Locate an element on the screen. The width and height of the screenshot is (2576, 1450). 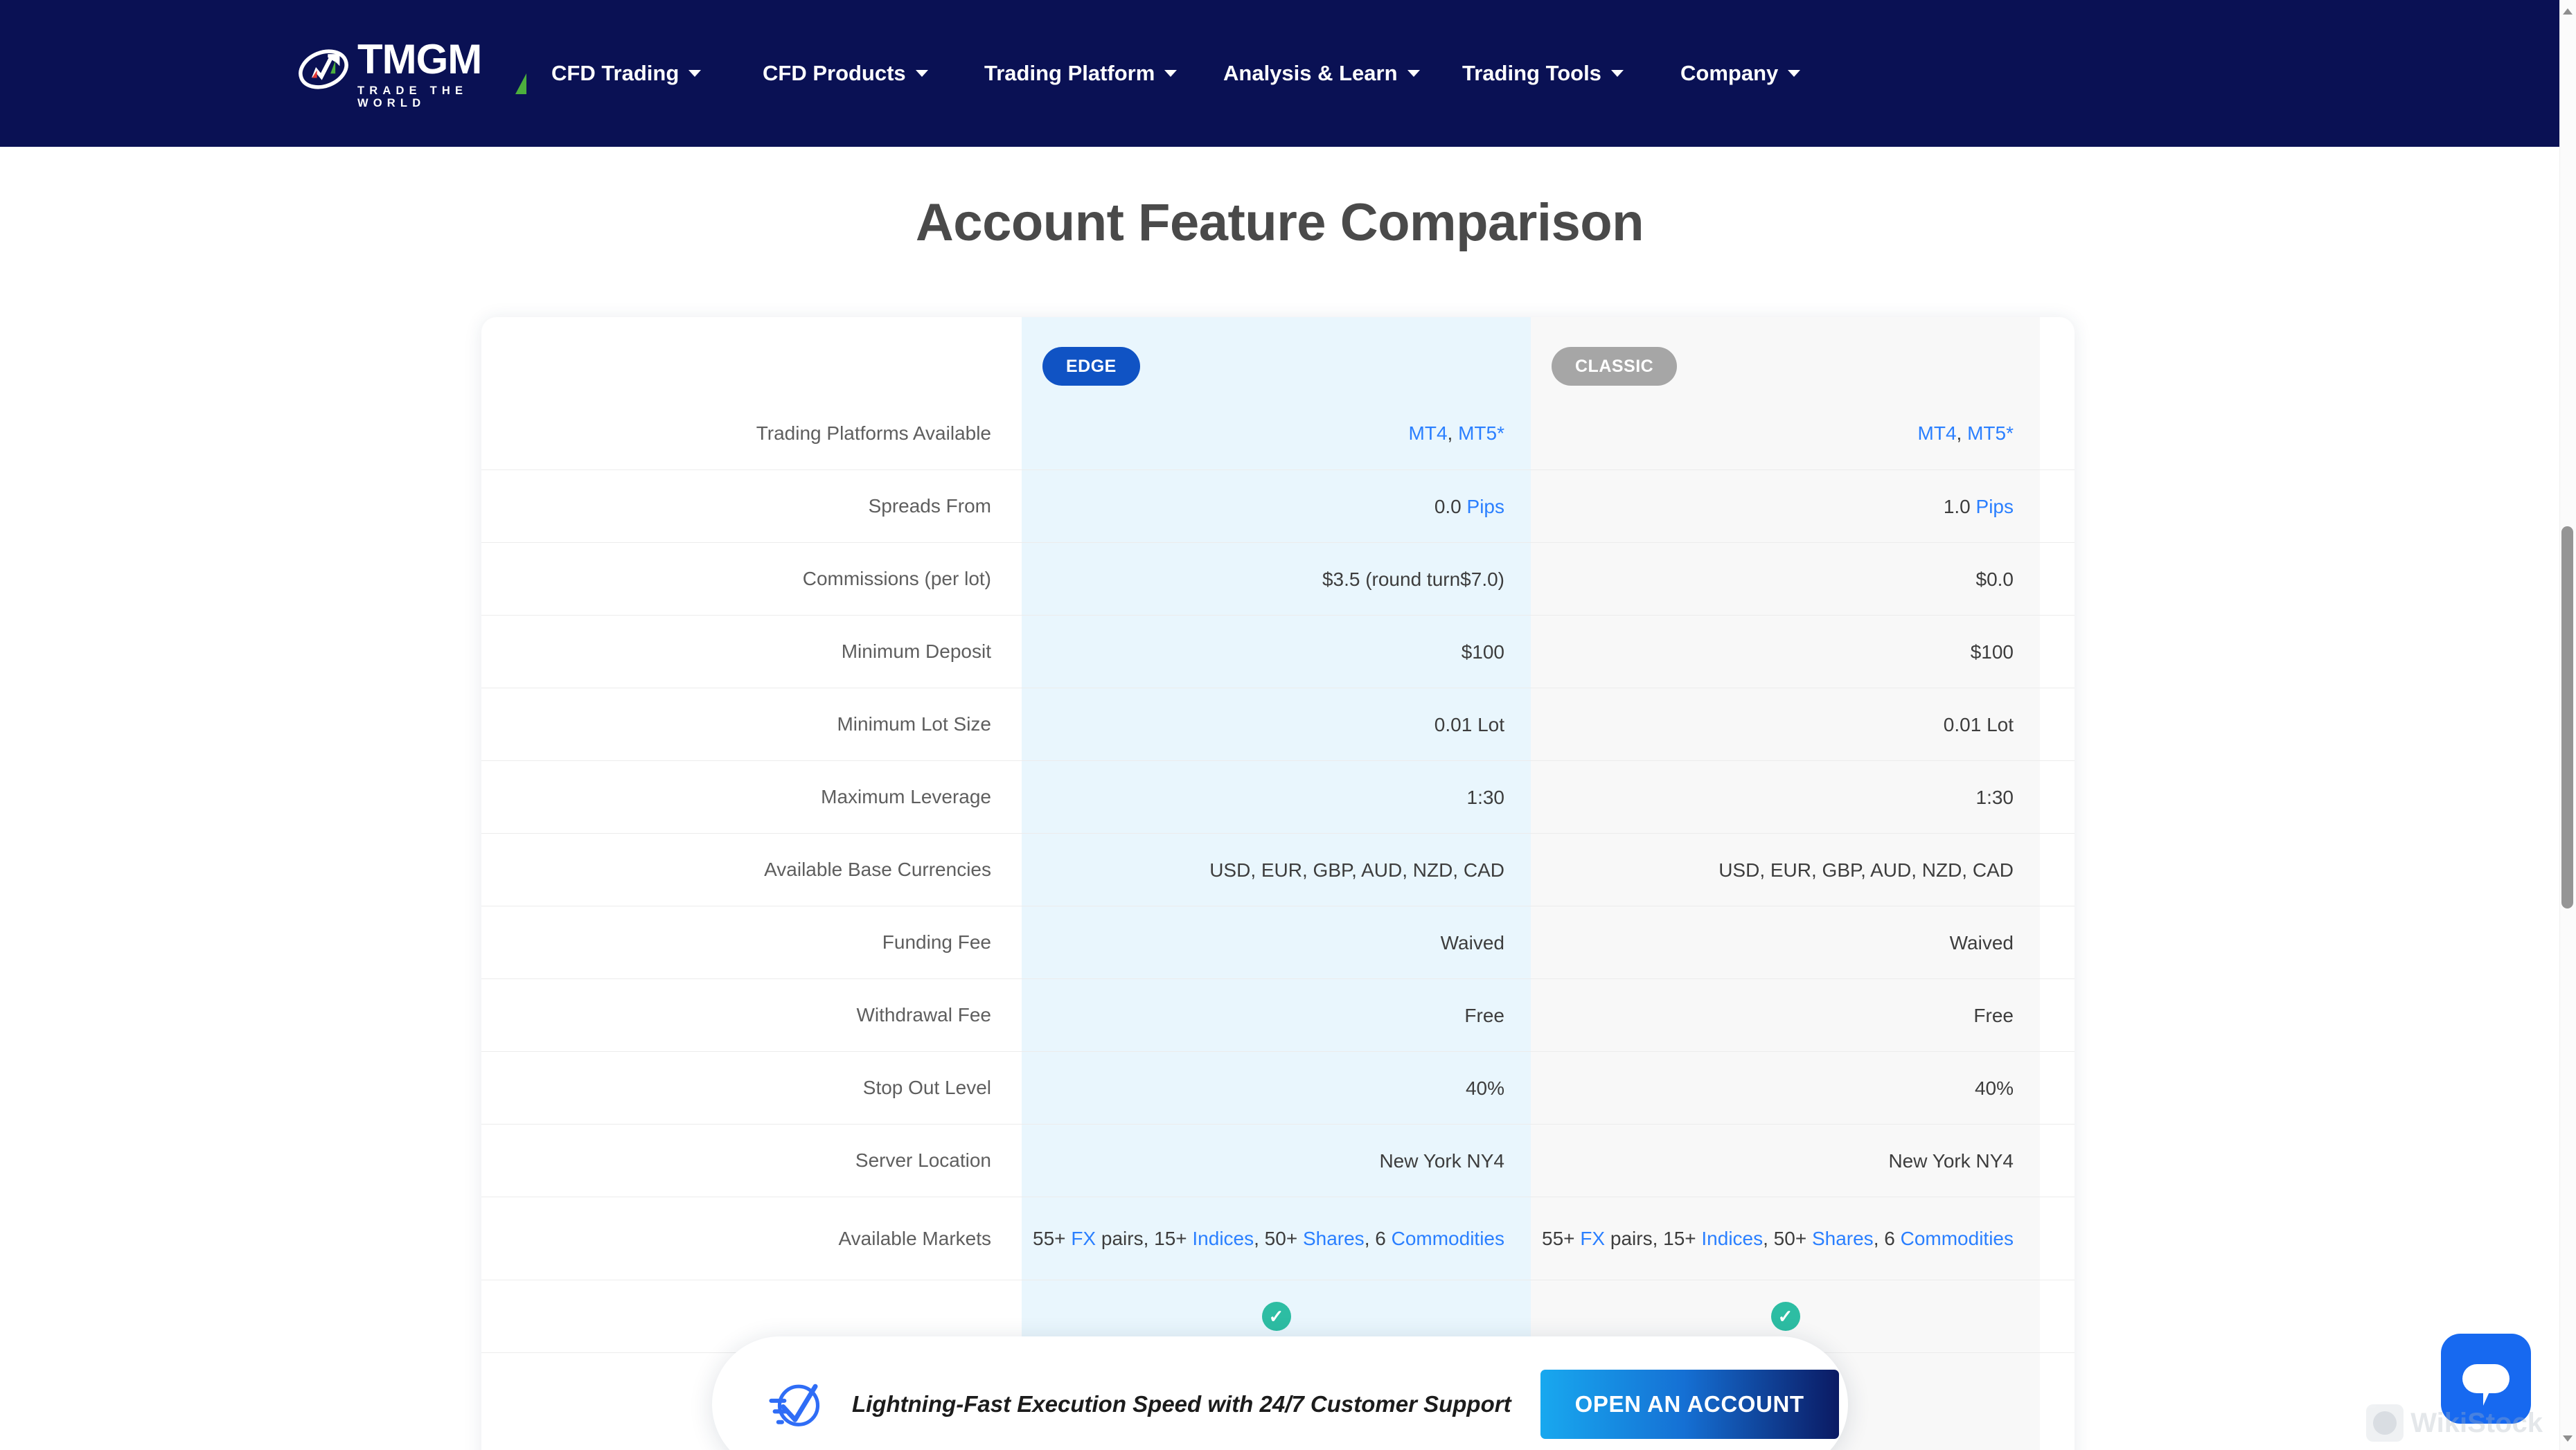
nav-item-label: CFD Products is located at coordinates (834, 73).